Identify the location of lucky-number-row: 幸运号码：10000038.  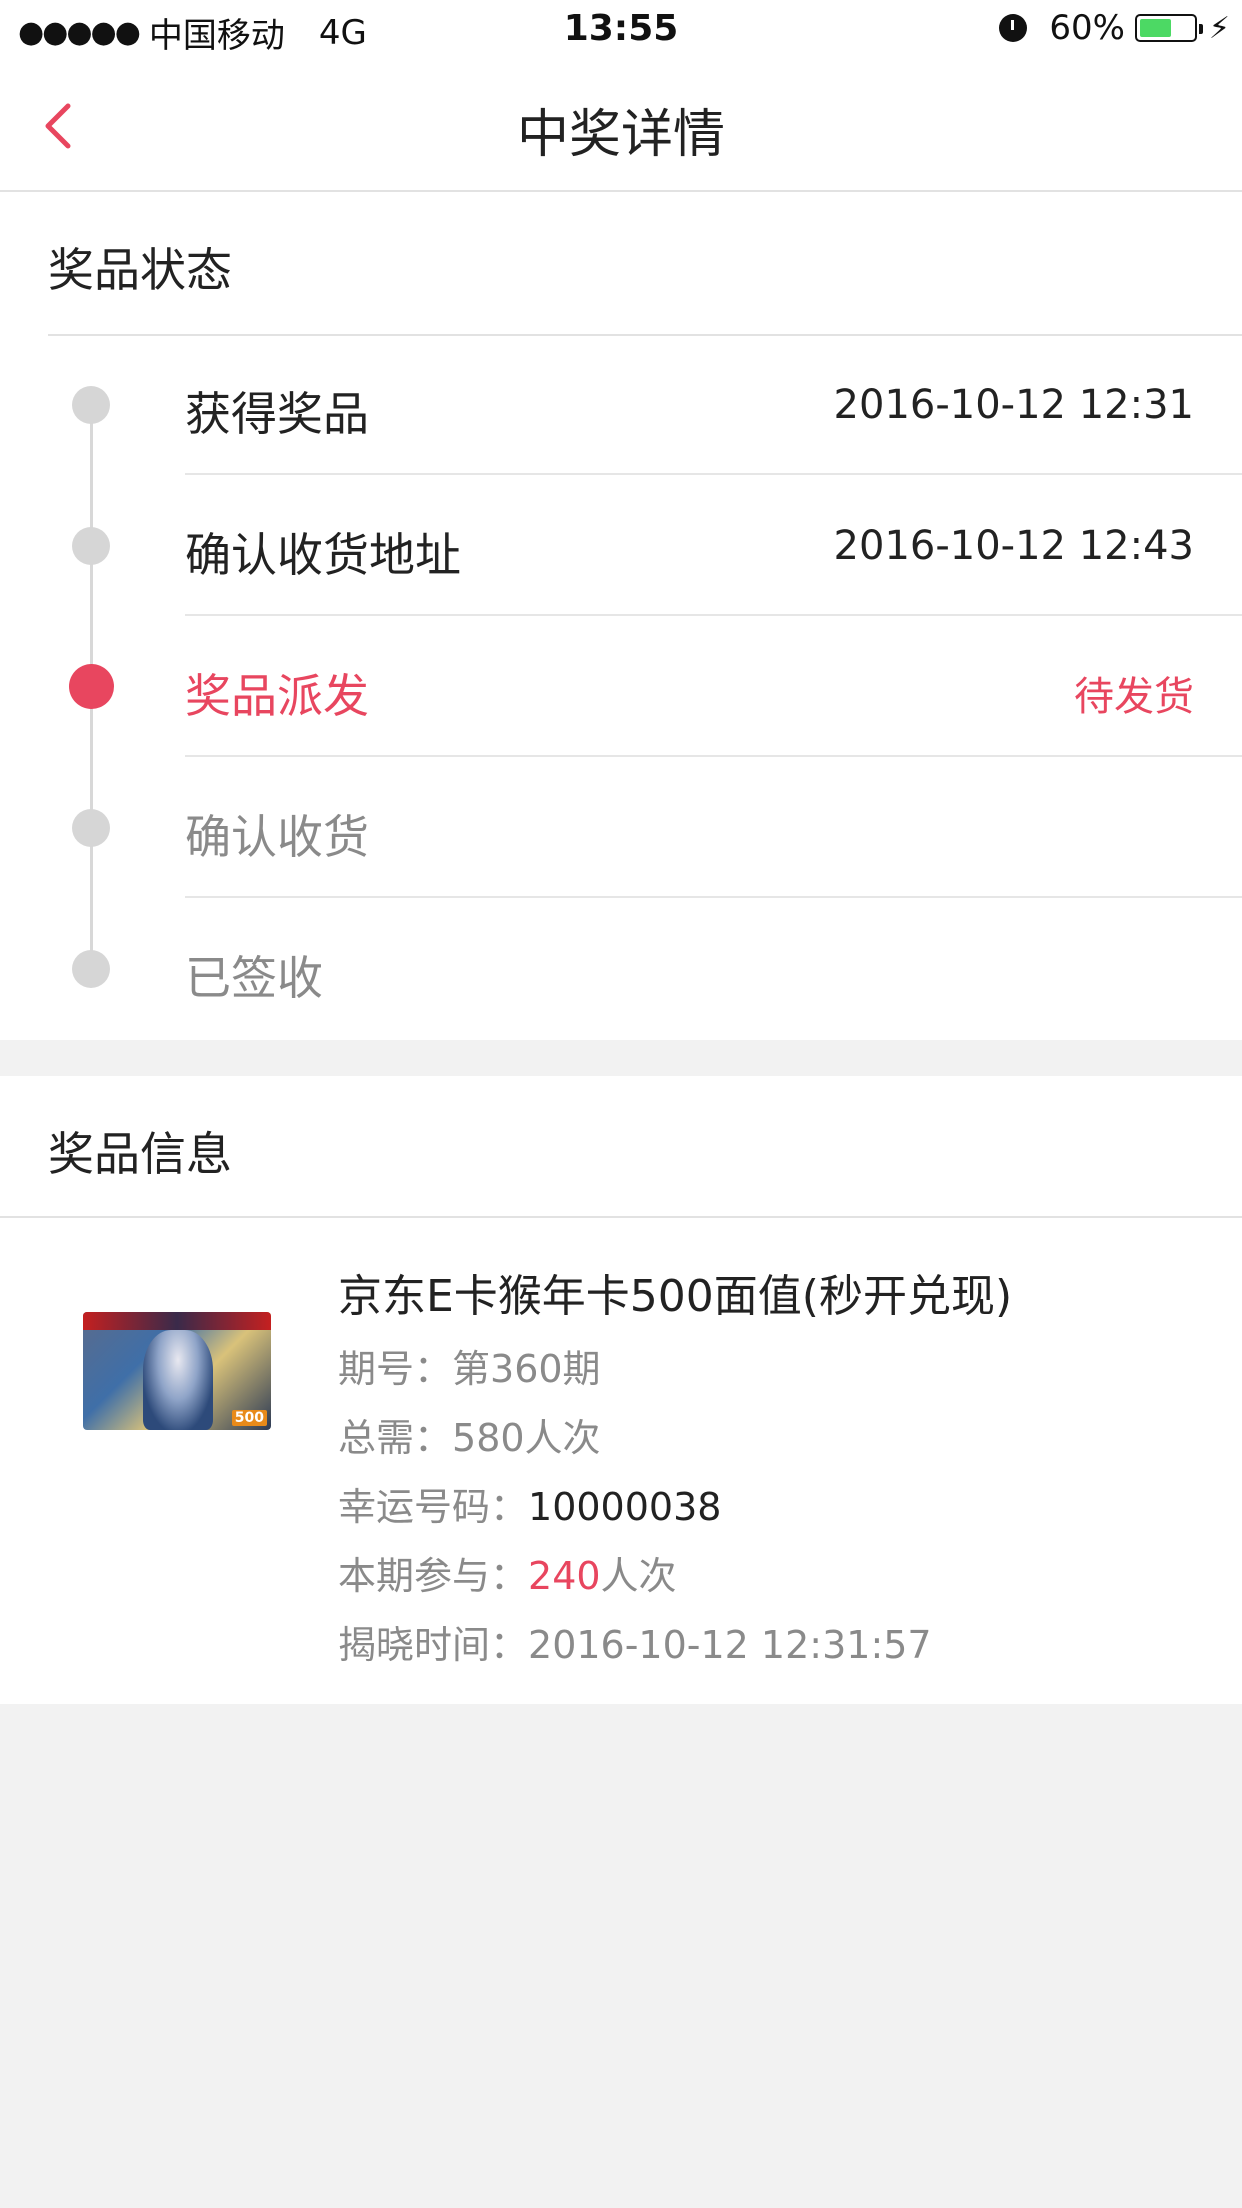
(529, 1503).